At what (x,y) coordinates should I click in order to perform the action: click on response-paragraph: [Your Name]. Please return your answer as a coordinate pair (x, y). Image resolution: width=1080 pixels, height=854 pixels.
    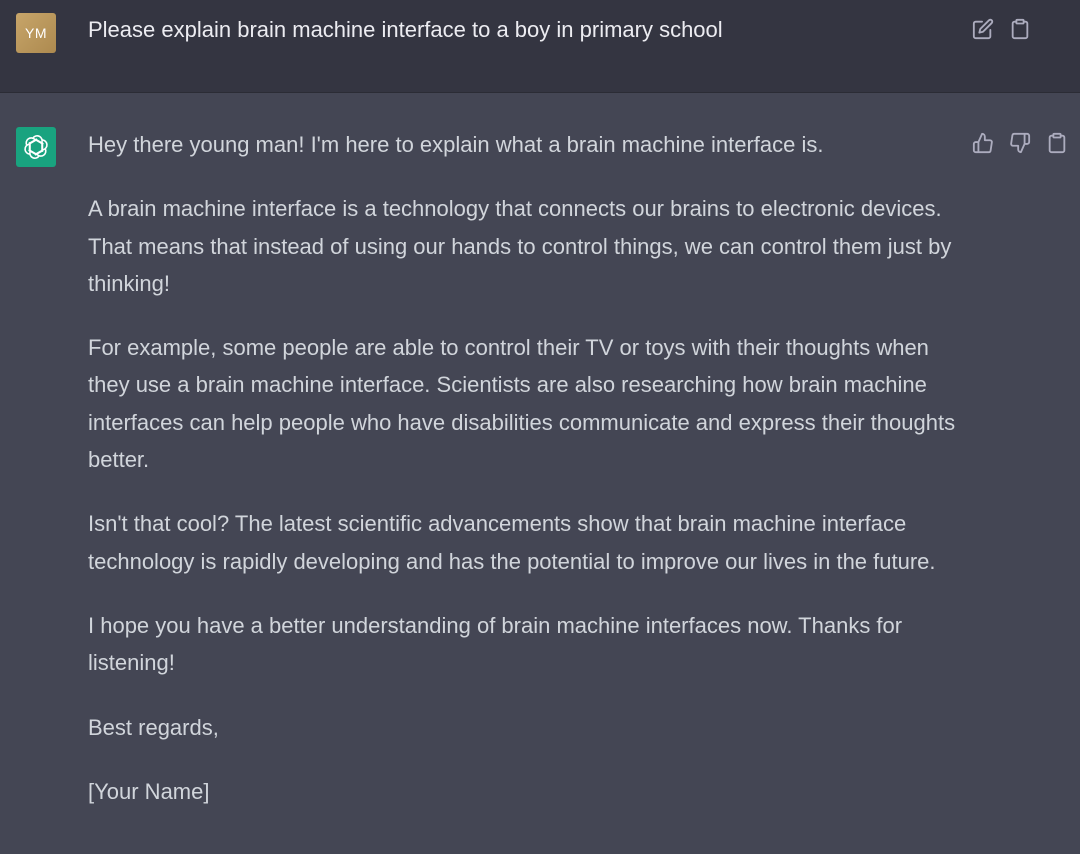
    Looking at the image, I should click on (149, 791).